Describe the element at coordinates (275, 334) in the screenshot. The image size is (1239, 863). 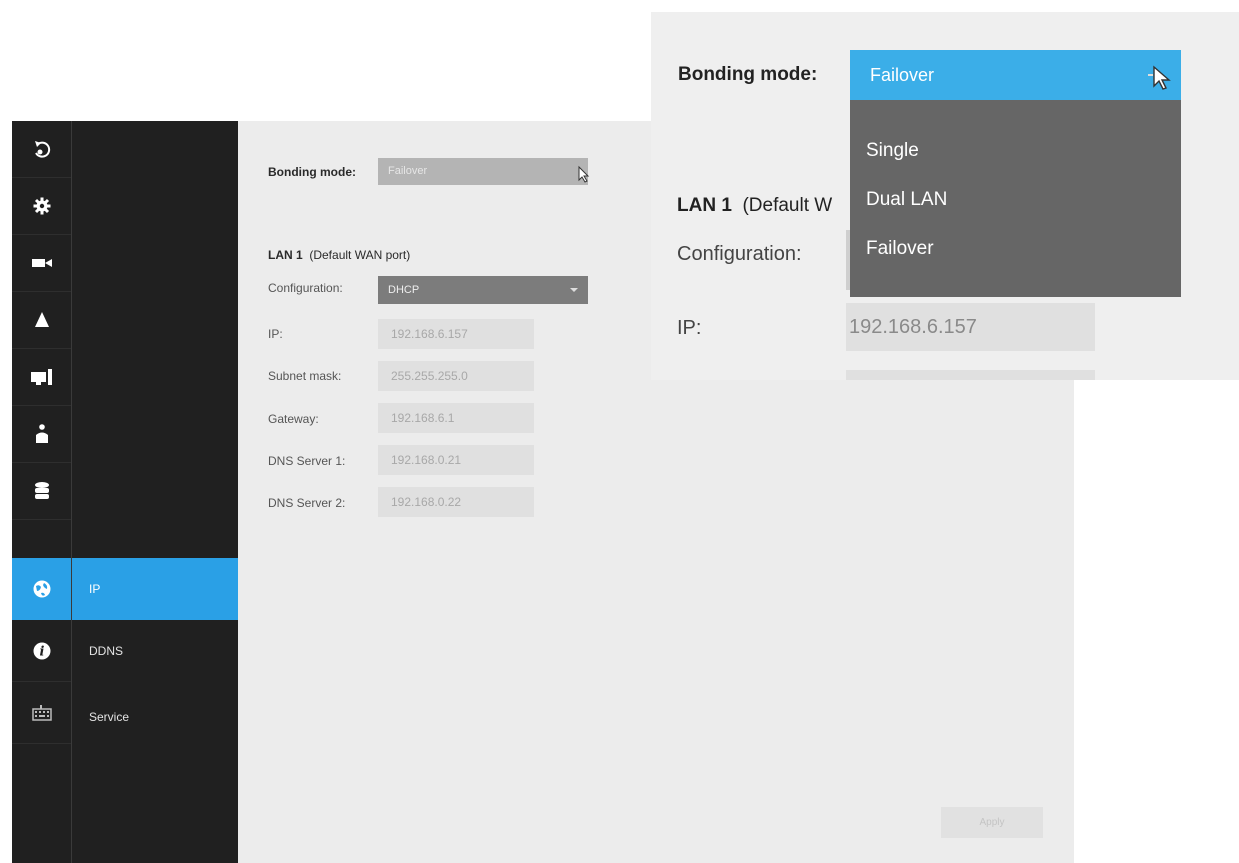
I see `ip-label: IP:` at that location.